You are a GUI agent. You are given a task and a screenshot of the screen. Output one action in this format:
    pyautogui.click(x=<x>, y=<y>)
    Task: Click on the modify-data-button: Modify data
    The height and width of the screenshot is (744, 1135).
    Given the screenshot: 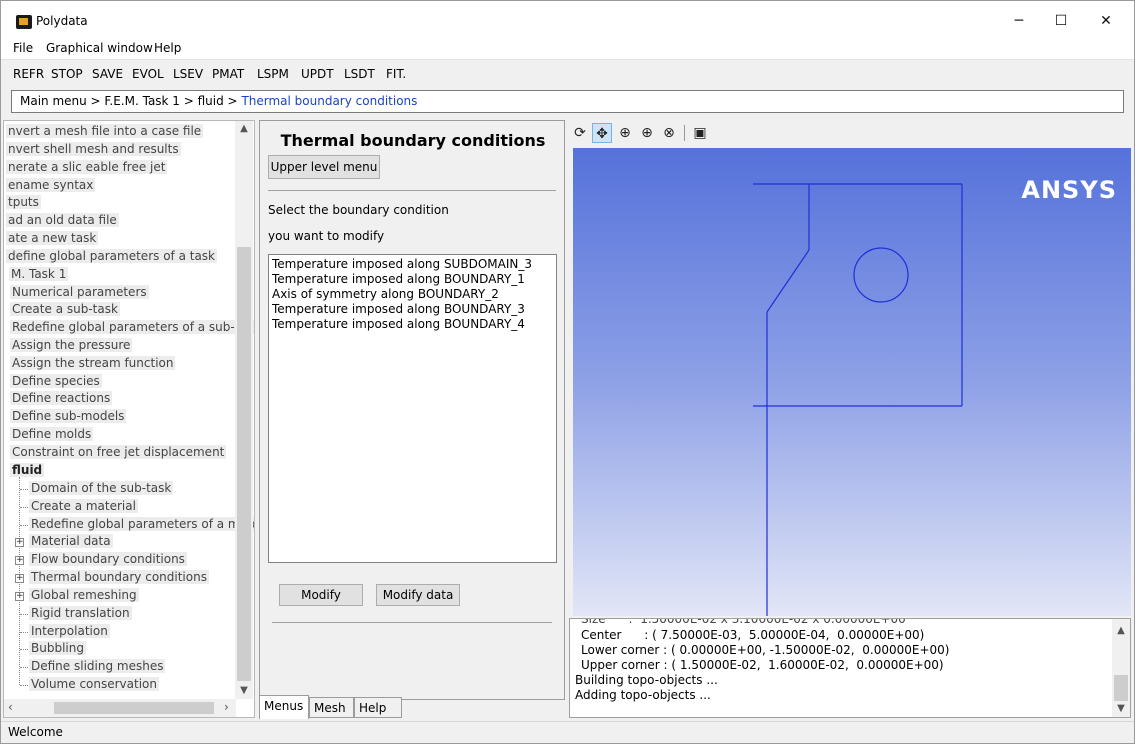 What is the action you would take?
    pyautogui.click(x=418, y=595)
    